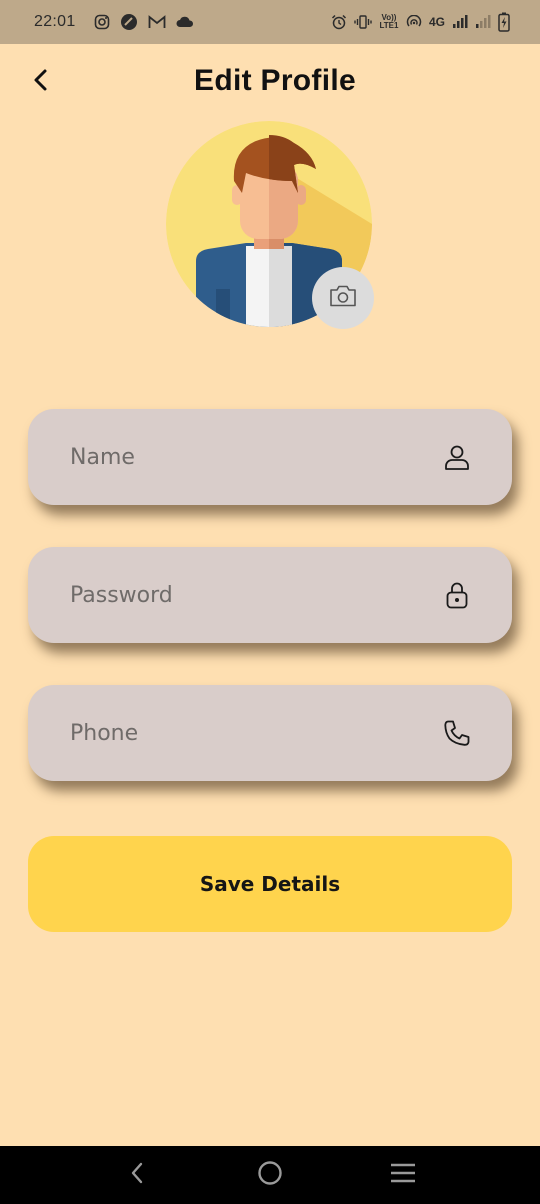 The width and height of the screenshot is (540, 1204). What do you see at coordinates (457, 595) in the screenshot?
I see `lock-icon` at bounding box center [457, 595].